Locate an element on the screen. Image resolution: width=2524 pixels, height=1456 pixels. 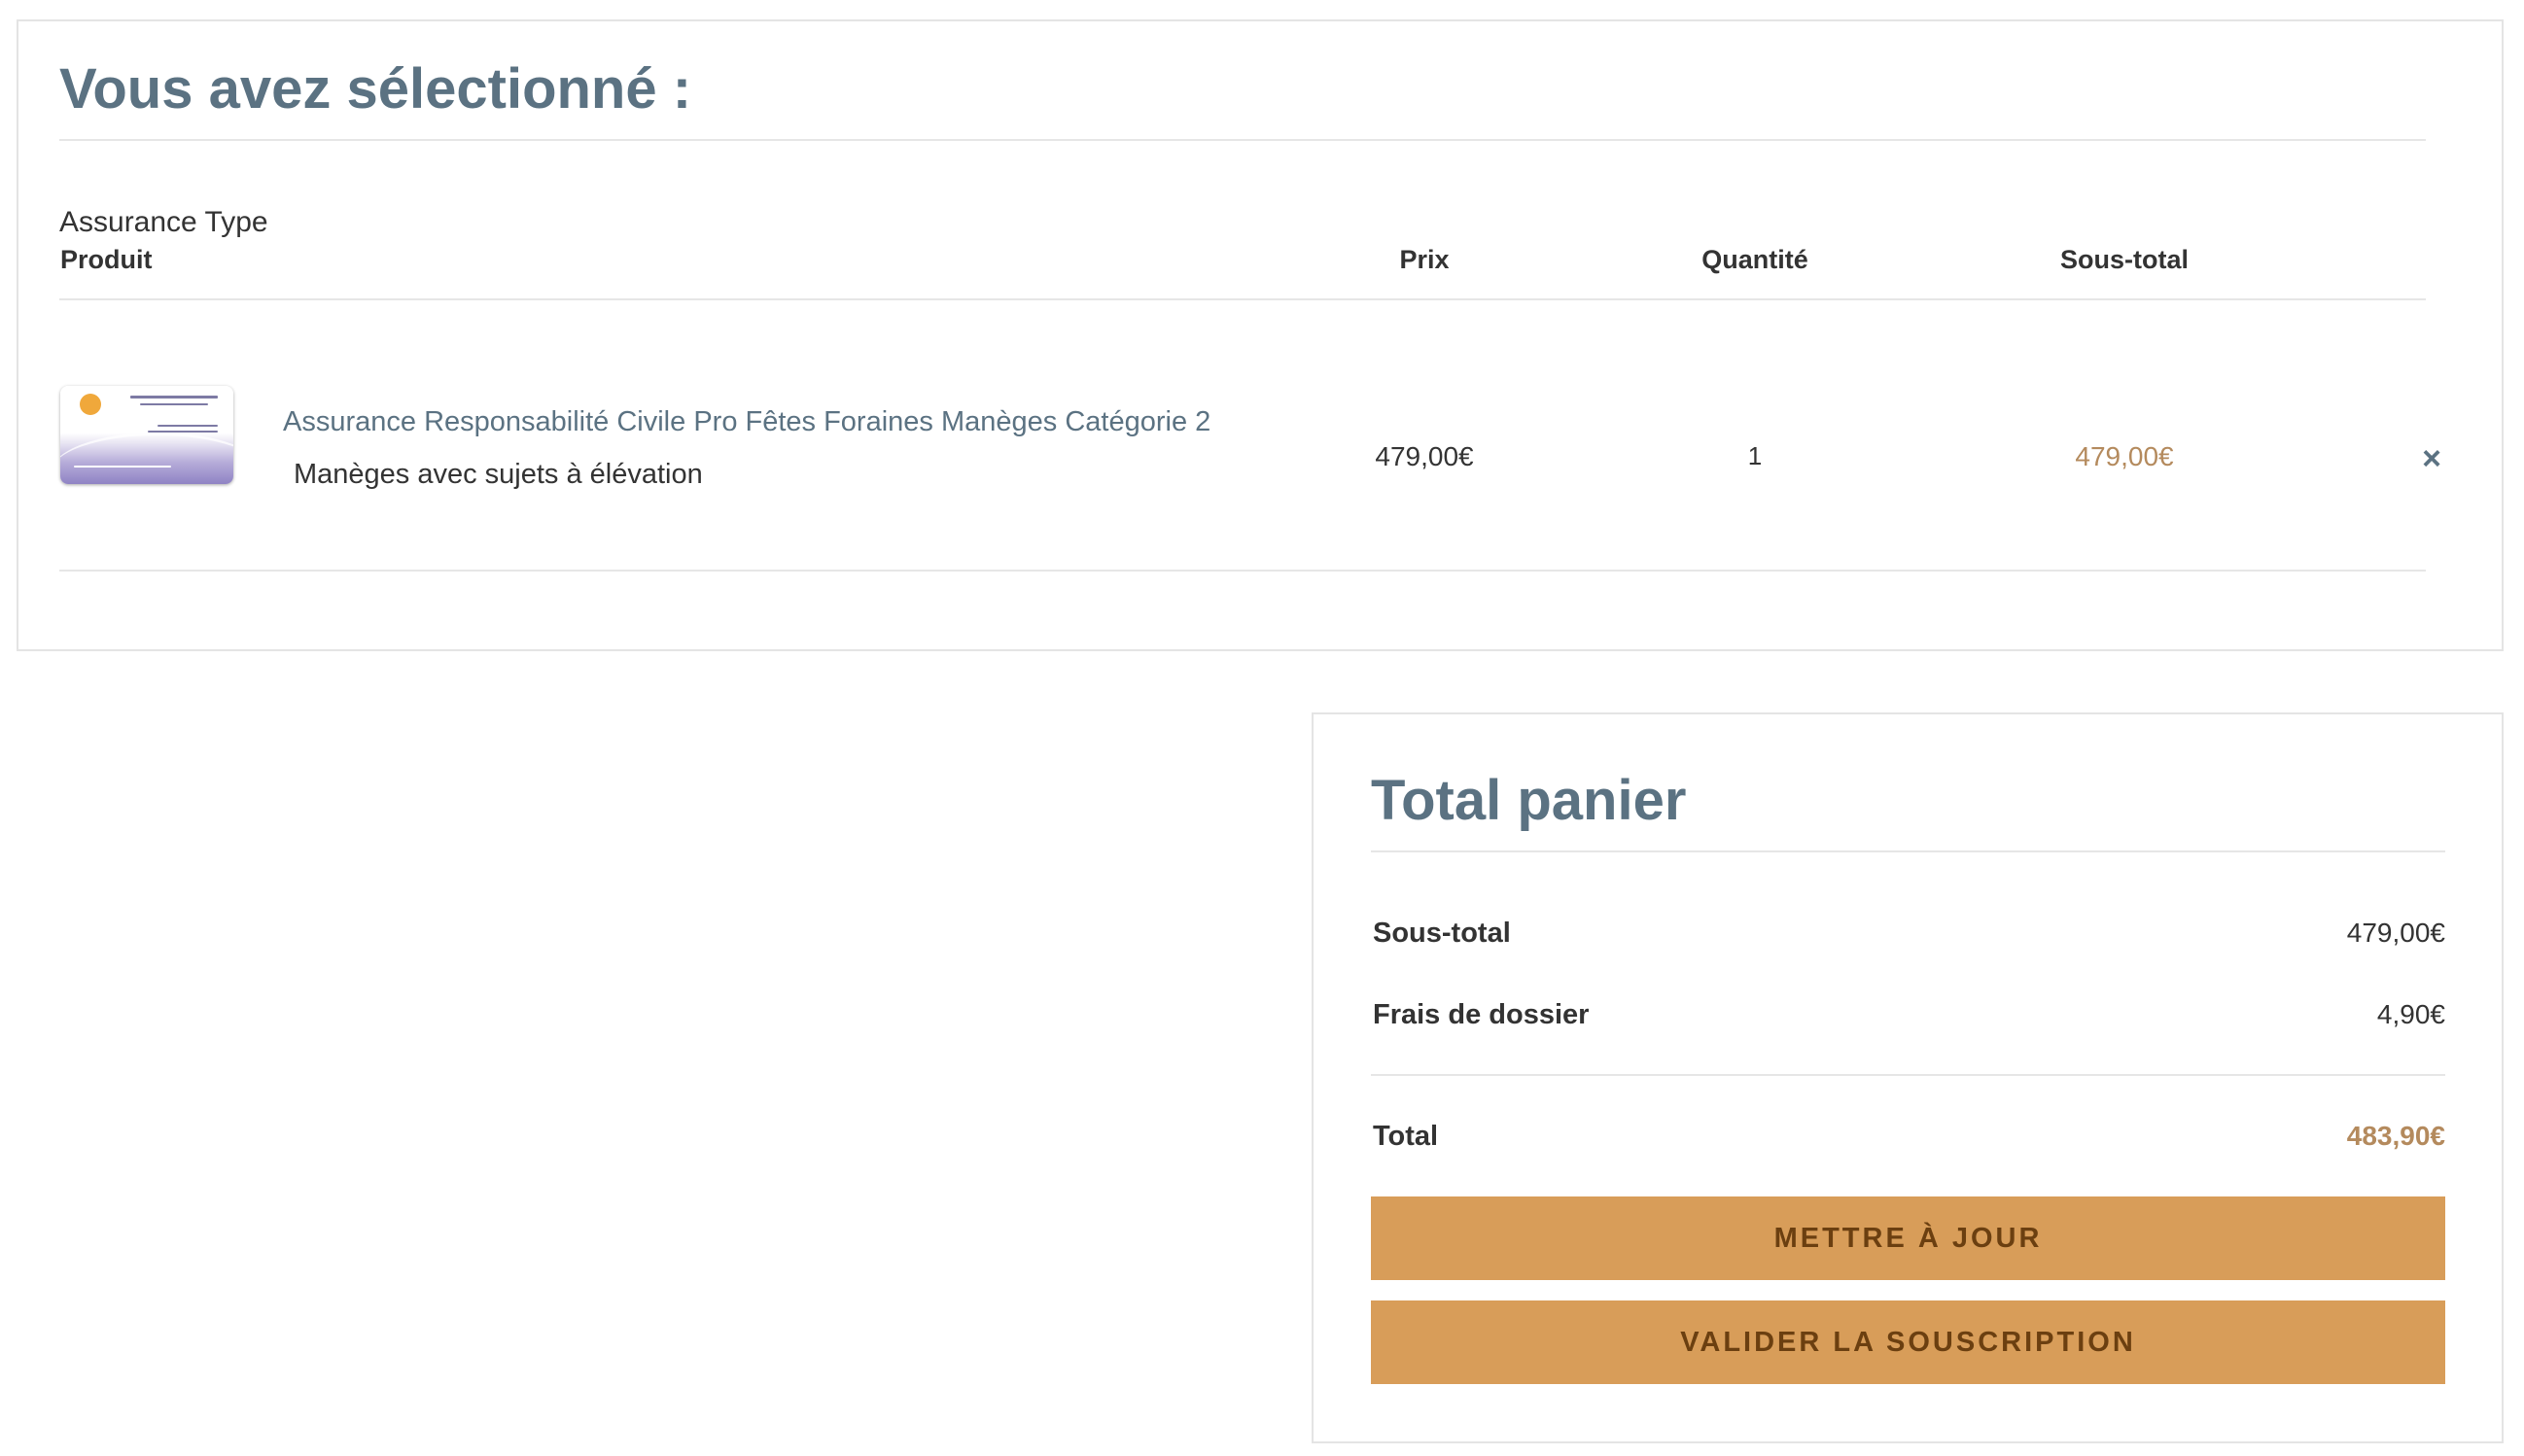
item-price: 479,00€ is located at coordinates (1425, 456).